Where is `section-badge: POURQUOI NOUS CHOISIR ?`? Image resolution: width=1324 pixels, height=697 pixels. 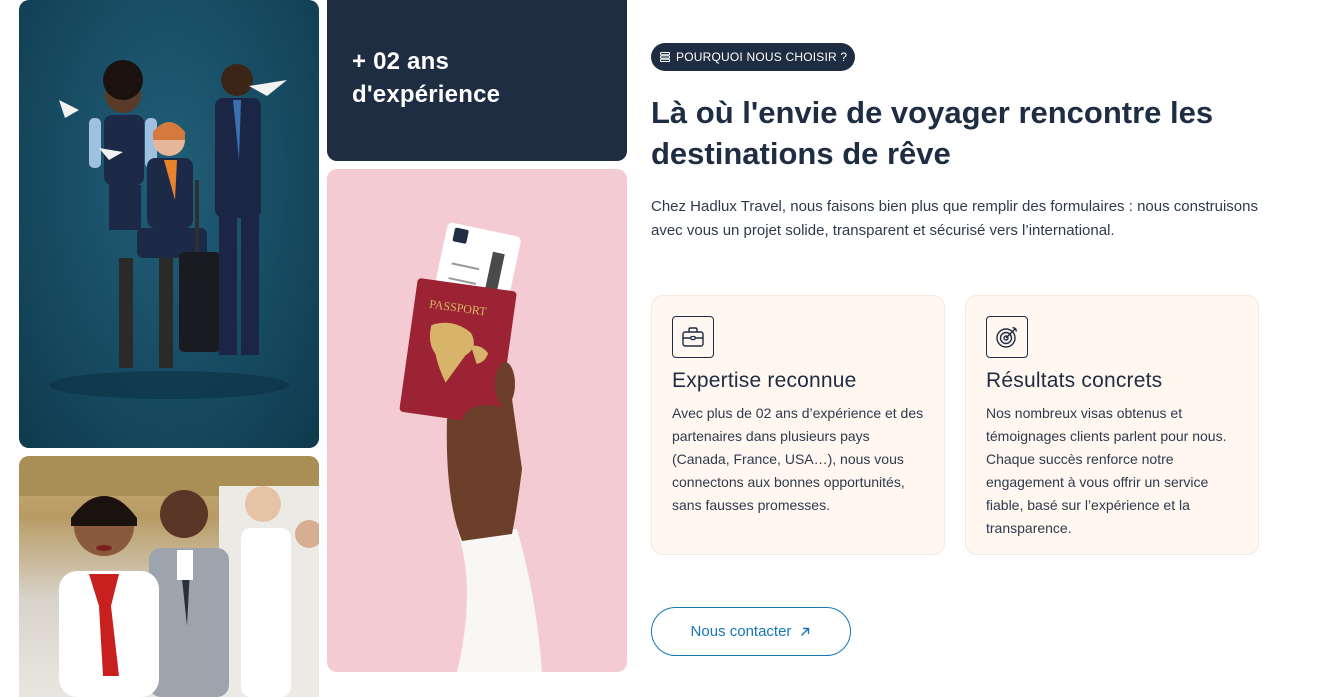 section-badge: POURQUOI NOUS CHOISIR ? is located at coordinates (753, 57).